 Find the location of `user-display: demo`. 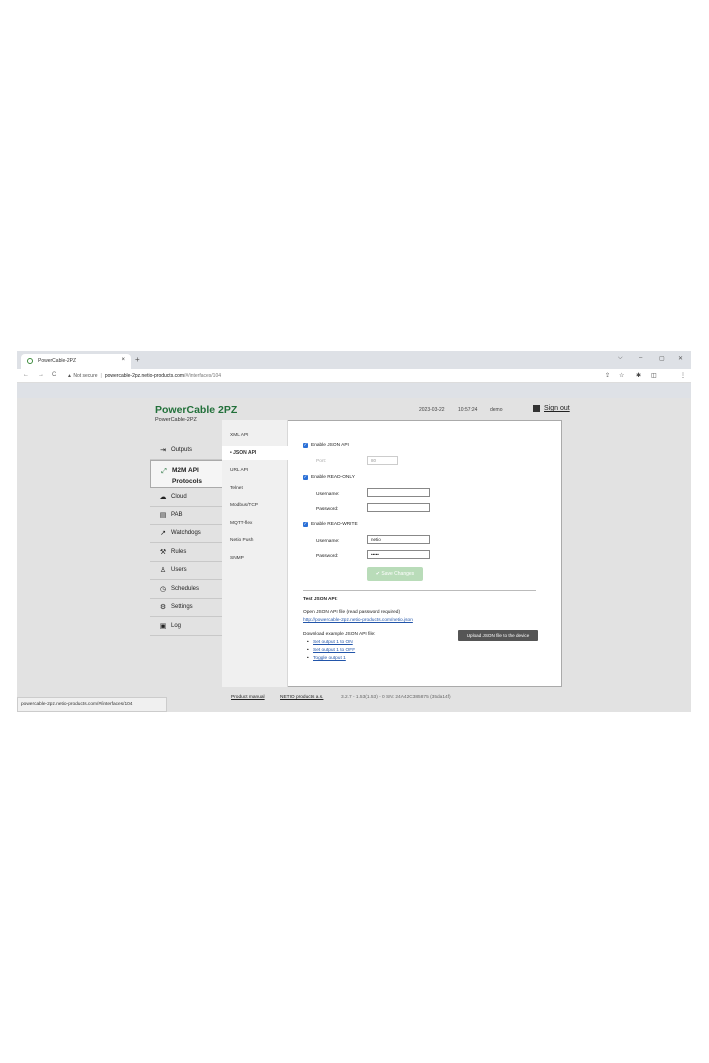

user-display: demo is located at coordinates (496, 410).